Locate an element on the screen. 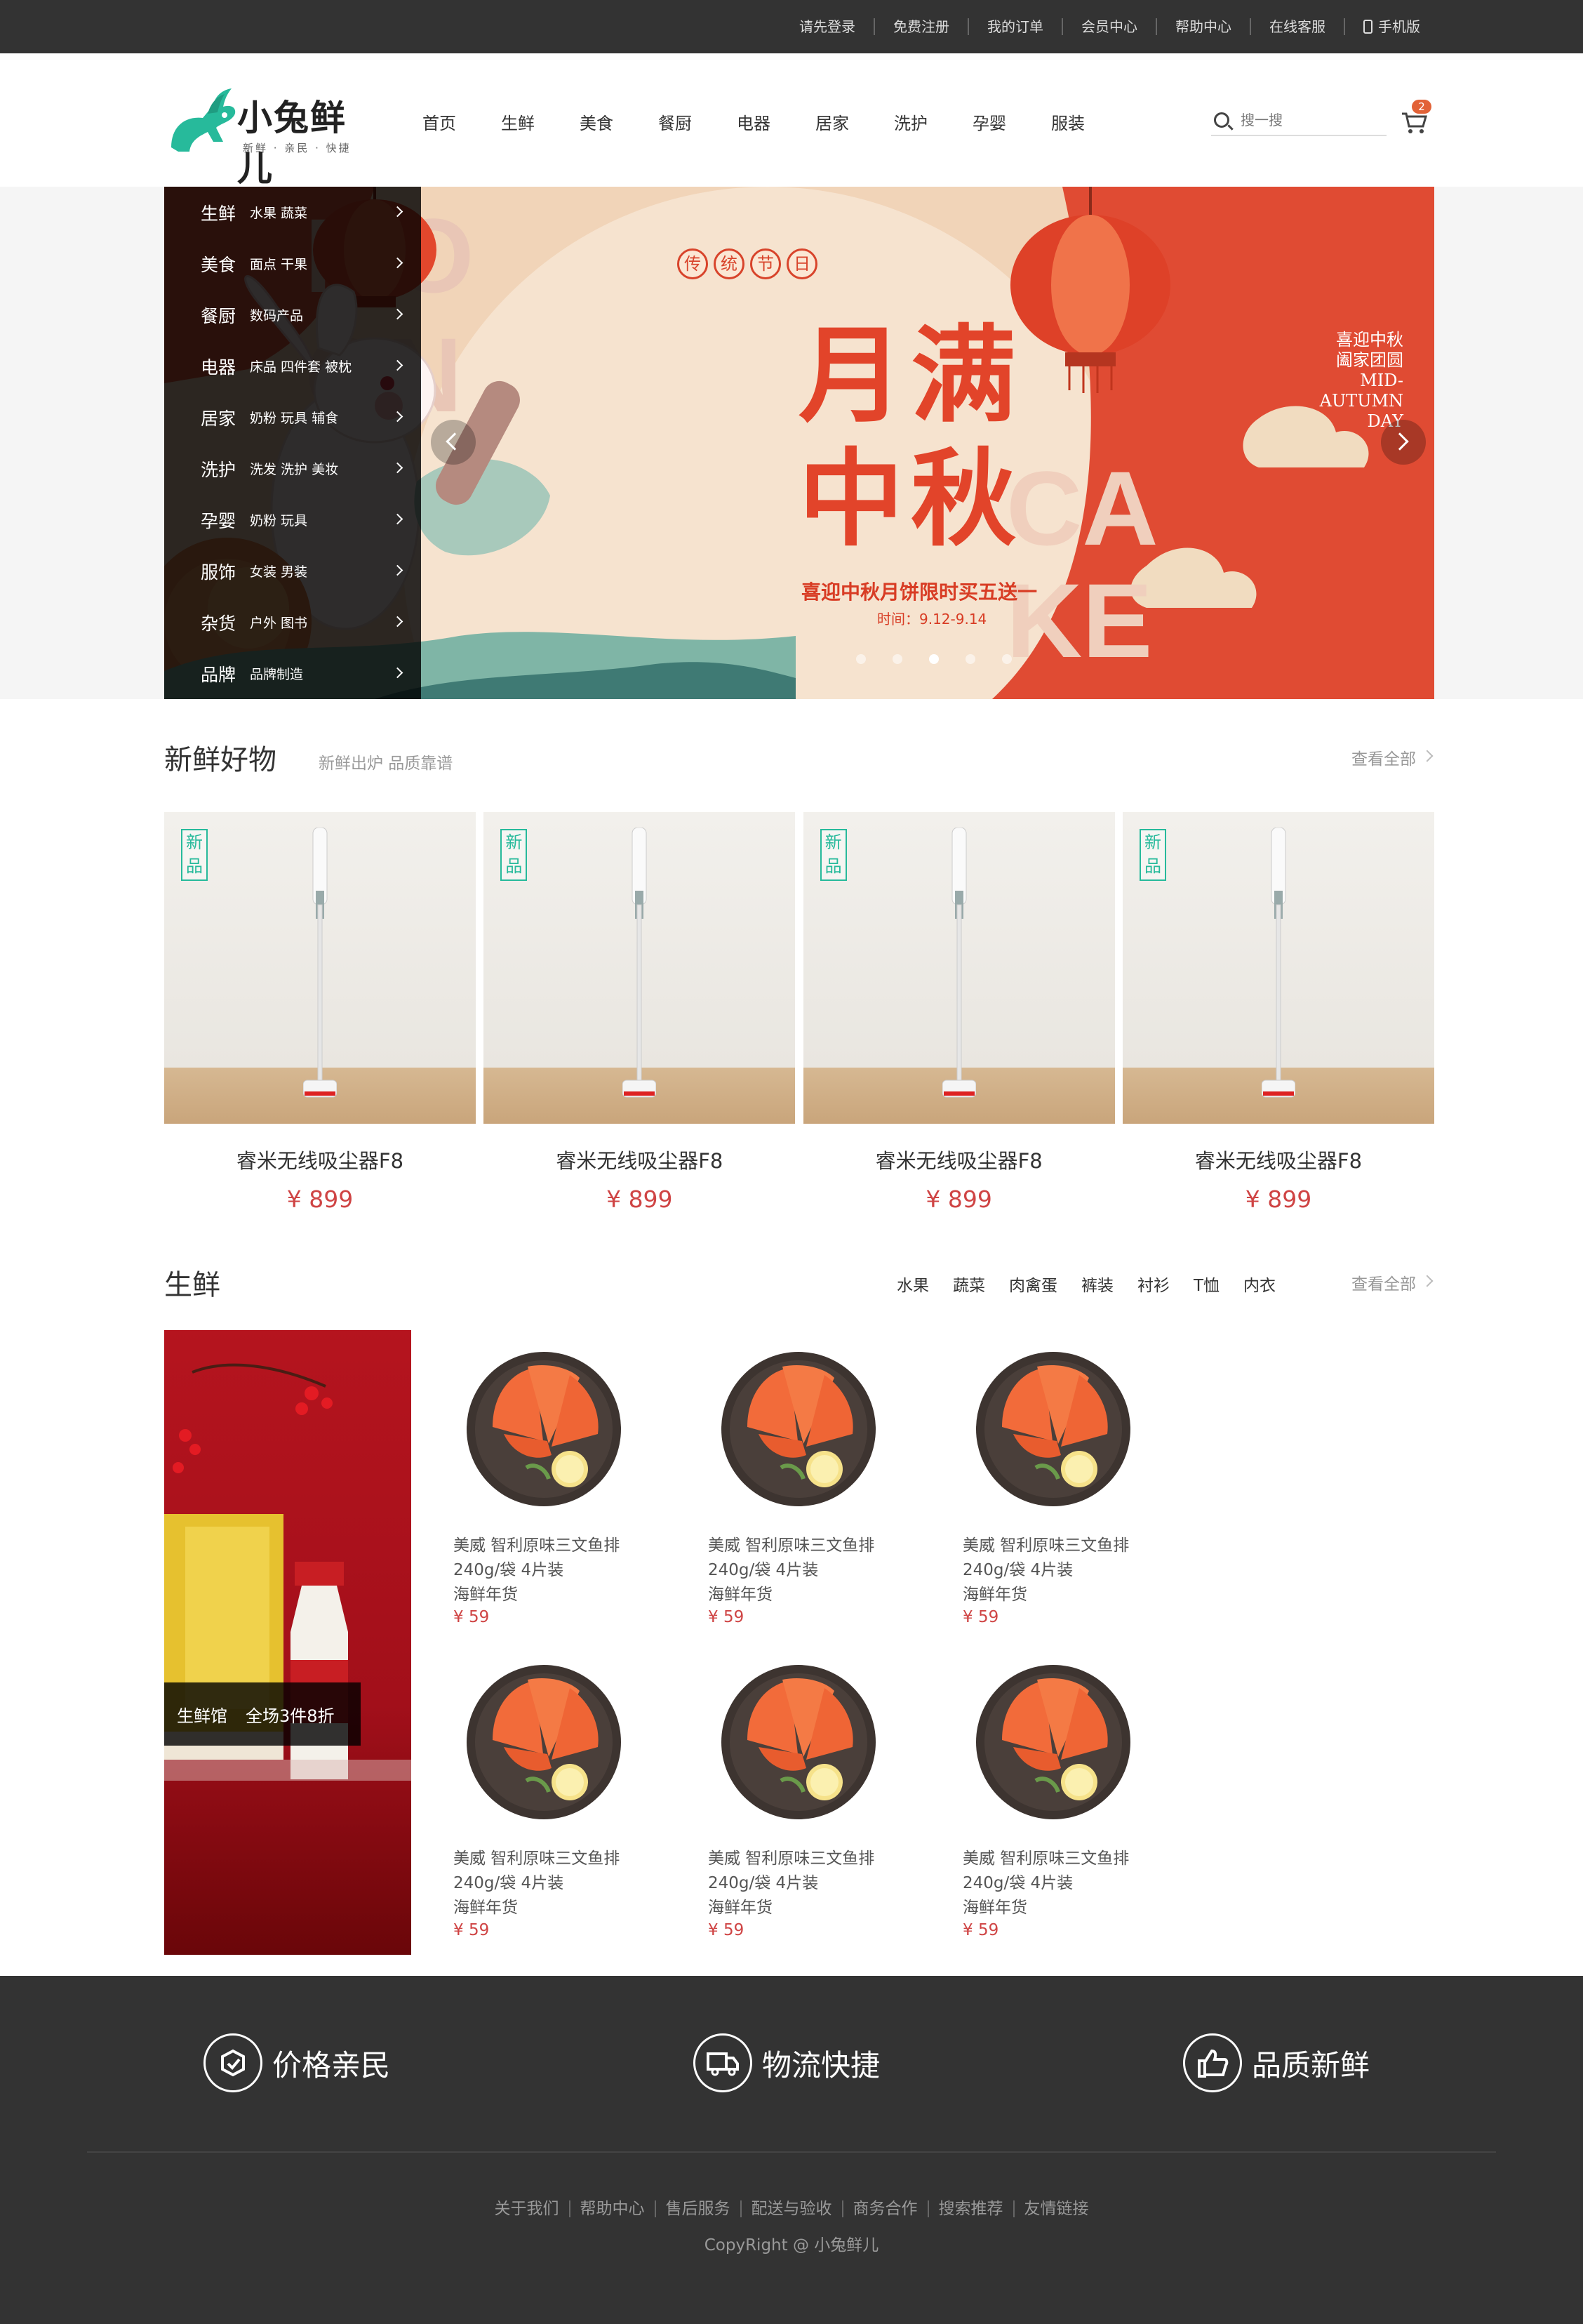  online-service-link: 在线客服 is located at coordinates (1297, 26).